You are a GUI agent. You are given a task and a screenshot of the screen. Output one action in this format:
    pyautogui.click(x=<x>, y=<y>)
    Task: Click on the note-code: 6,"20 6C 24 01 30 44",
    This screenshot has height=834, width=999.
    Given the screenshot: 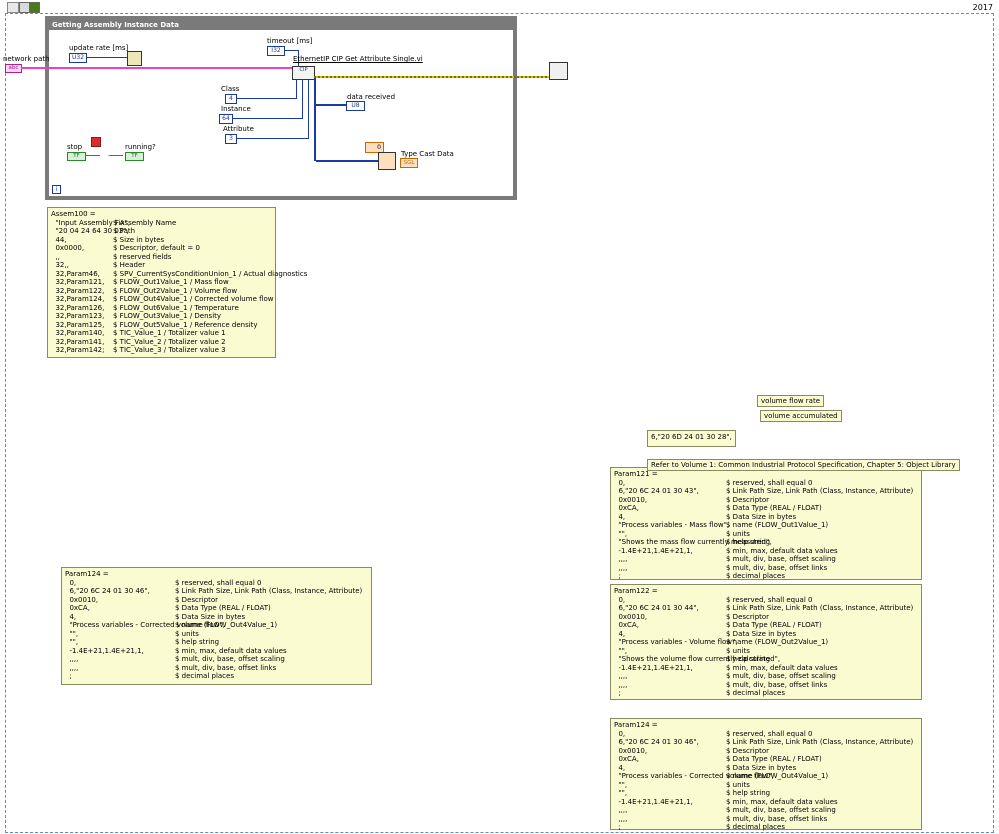 What is the action you would take?
    pyautogui.click(x=656, y=608)
    